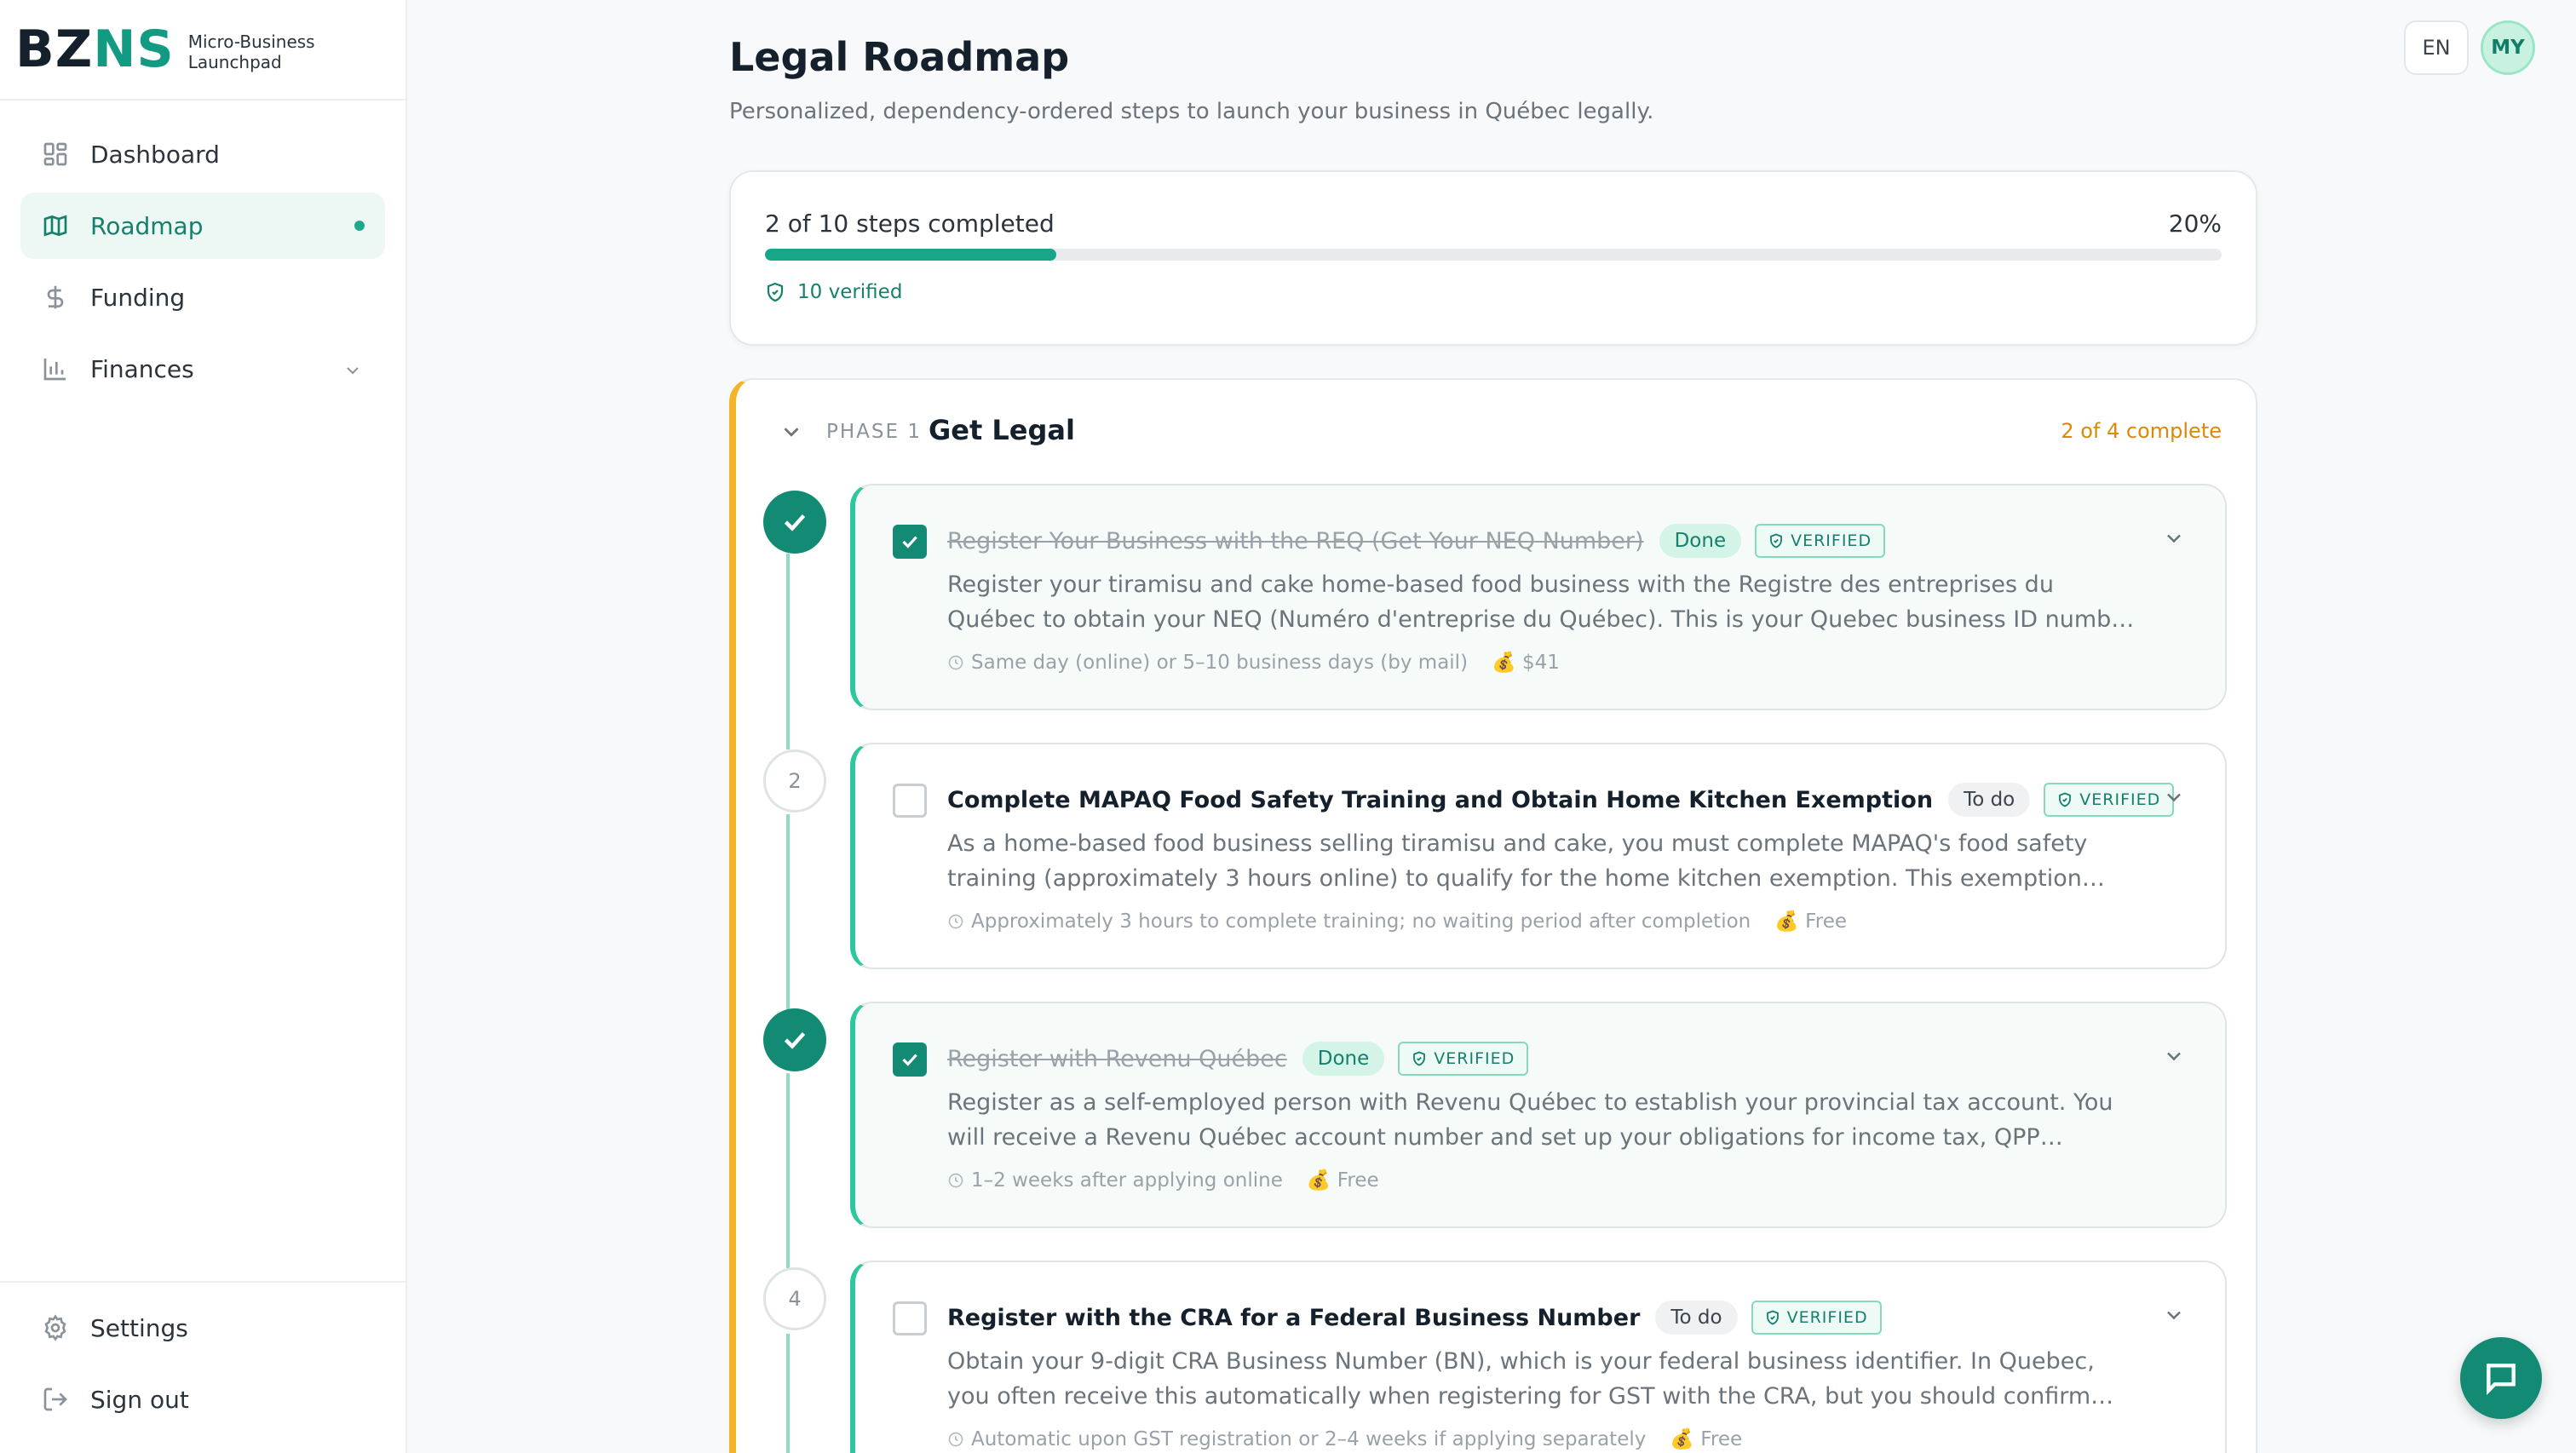 The image size is (2576, 1453). Describe the element at coordinates (2142, 431) in the screenshot. I see `phase-progress-count: 2 of 4 complete` at that location.